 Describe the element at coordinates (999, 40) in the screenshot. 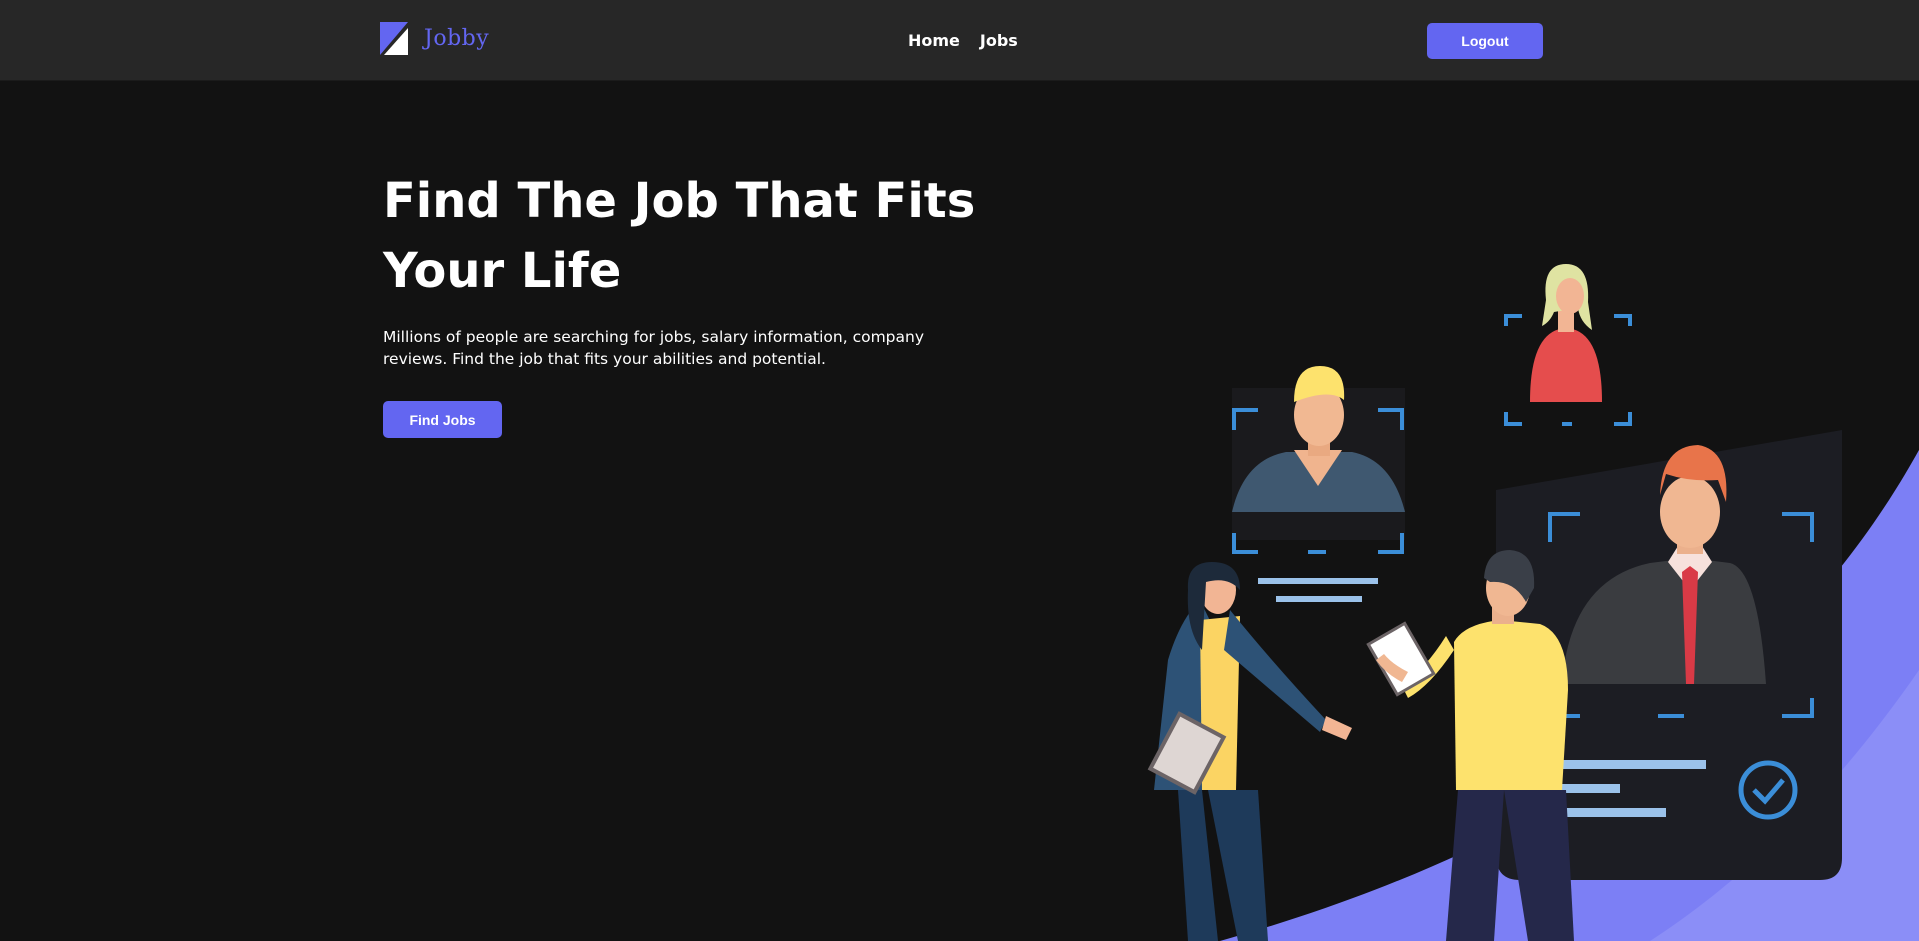

I see `nav-link-jobs: Jobs` at that location.